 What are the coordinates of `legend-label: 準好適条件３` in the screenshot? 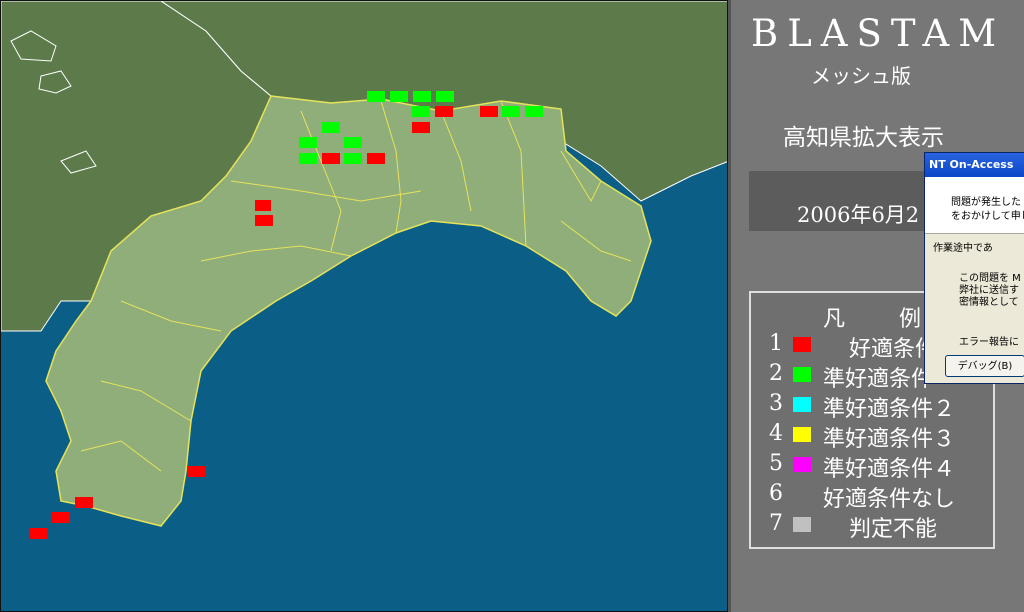 It's located at (889, 439).